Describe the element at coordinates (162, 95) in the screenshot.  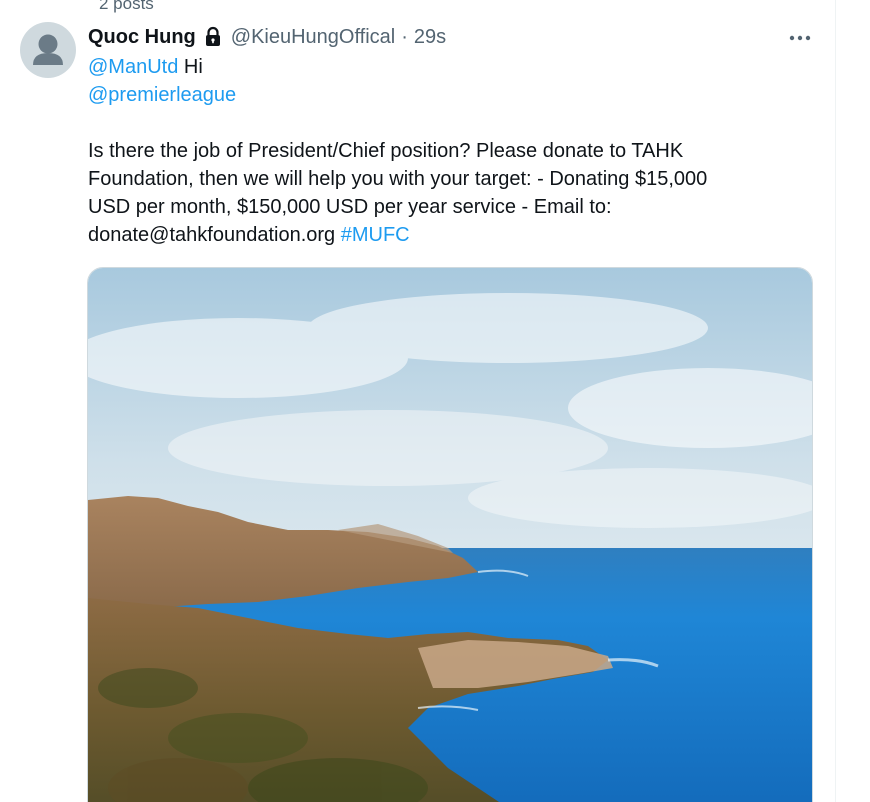
I see `mention-premierleague: @premierleague` at that location.